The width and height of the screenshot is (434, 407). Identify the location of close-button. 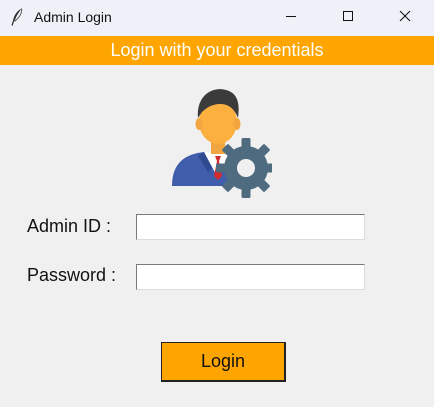
(405, 18).